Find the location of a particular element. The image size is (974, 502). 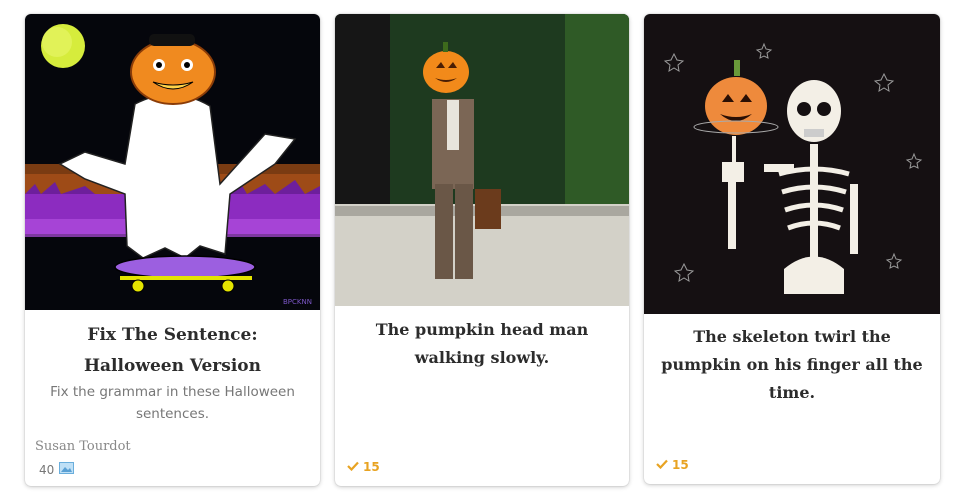

card-title: Fix The Sentence: Halloween Version is located at coordinates (172, 350).